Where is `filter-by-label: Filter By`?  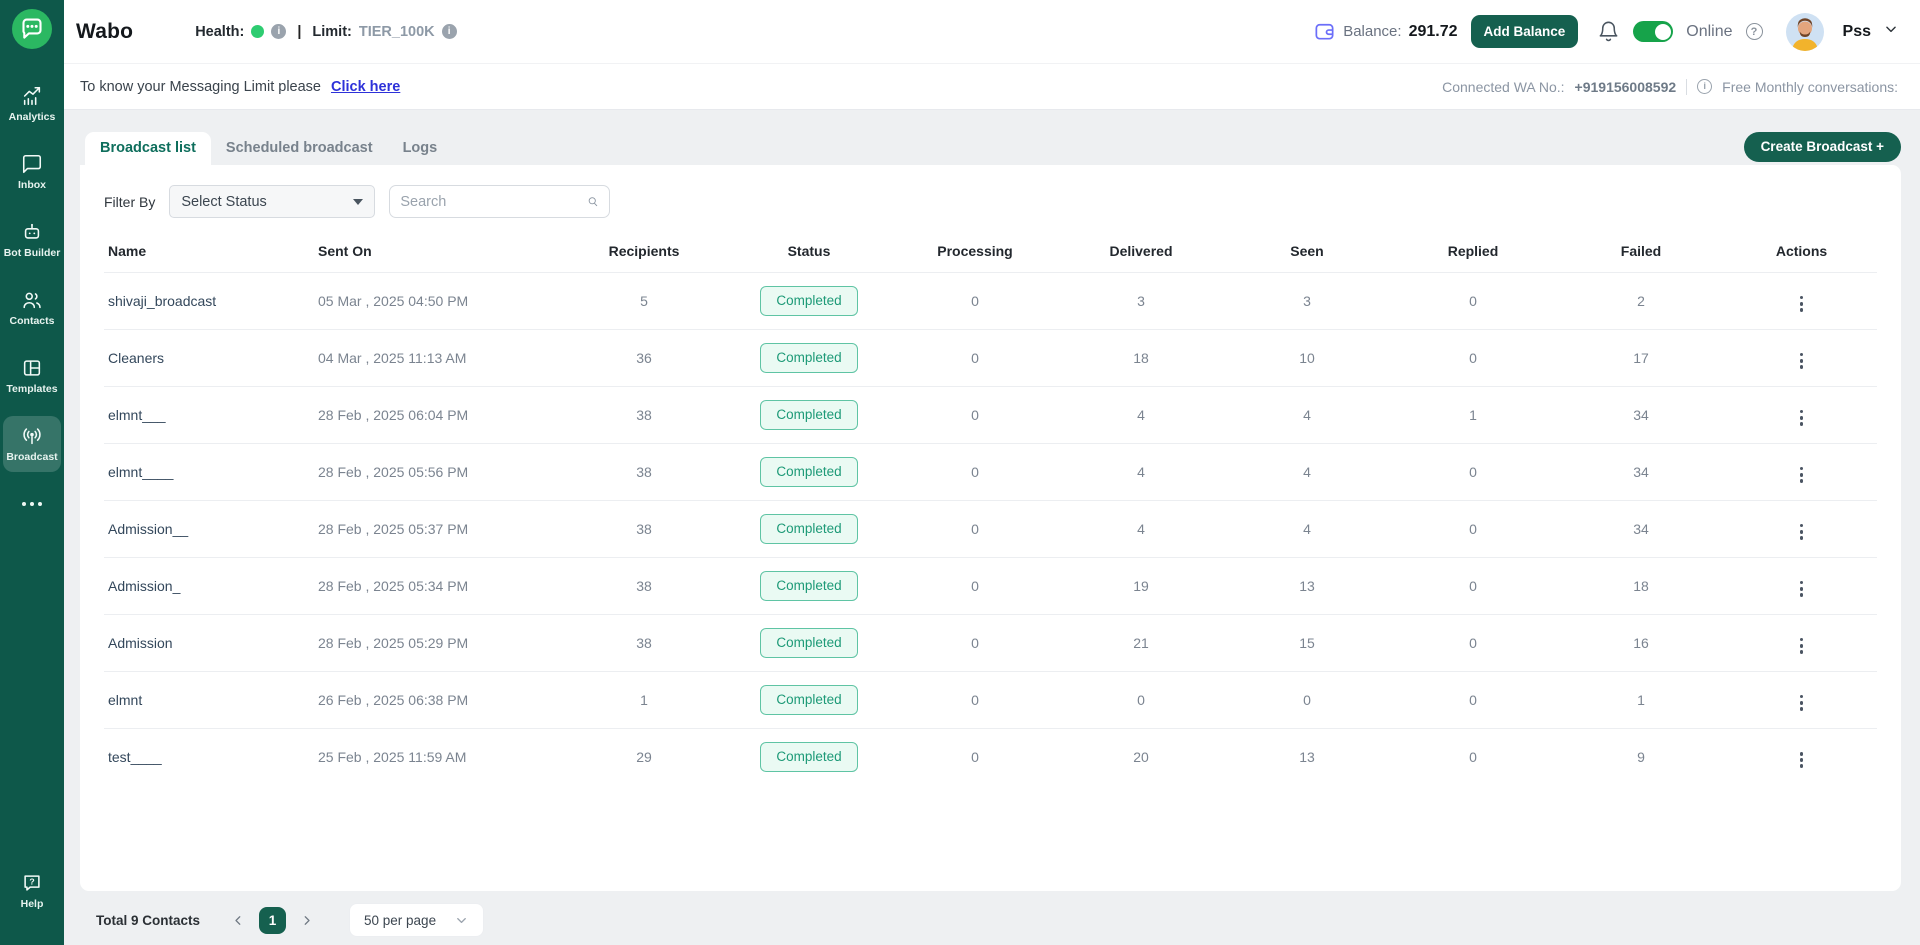
filter-by-label: Filter By is located at coordinates (130, 201).